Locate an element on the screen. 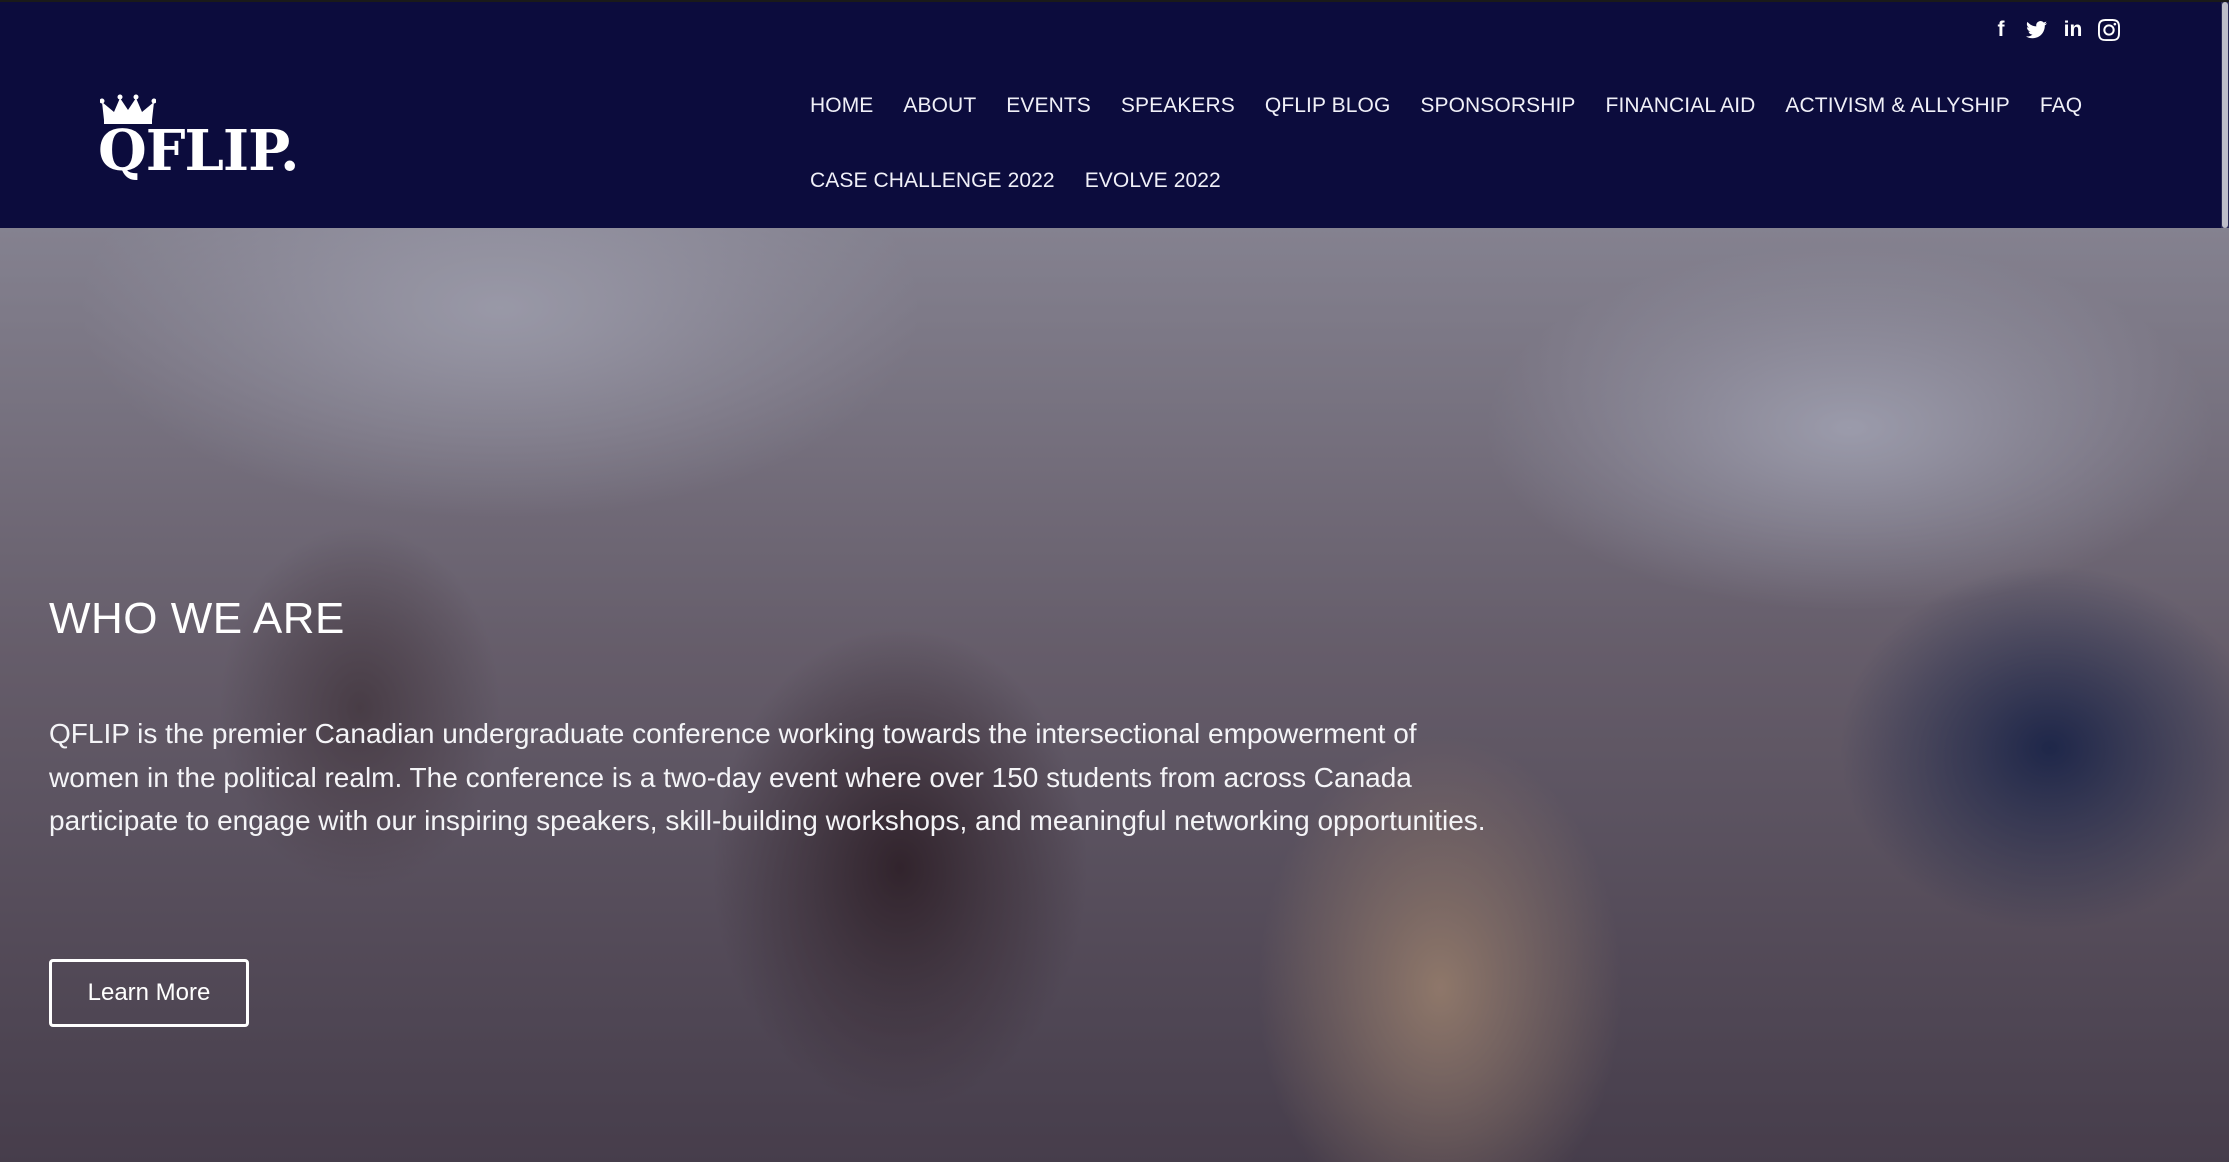 This screenshot has height=1162, width=2229. linkedin-icon: in is located at coordinates (2073, 30).